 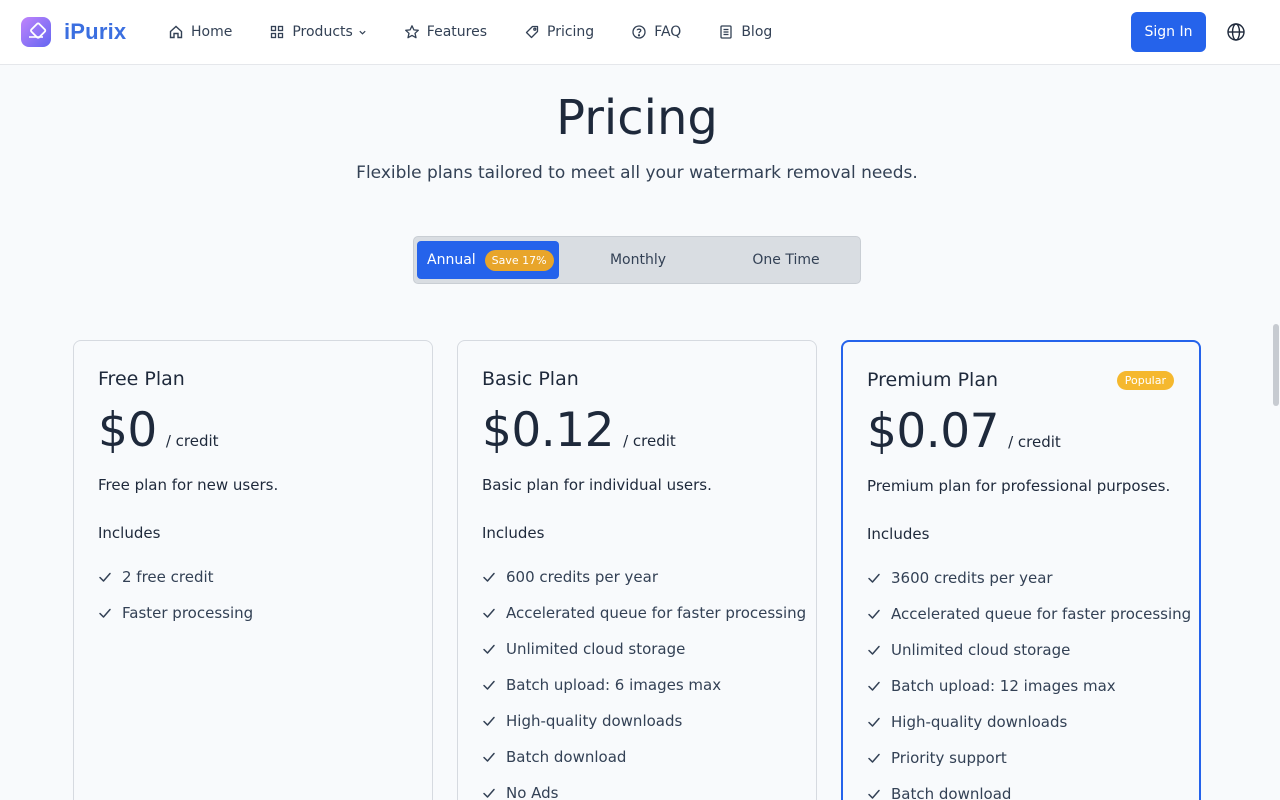 I want to click on feature-item: Priority support, so click(x=1029, y=758).